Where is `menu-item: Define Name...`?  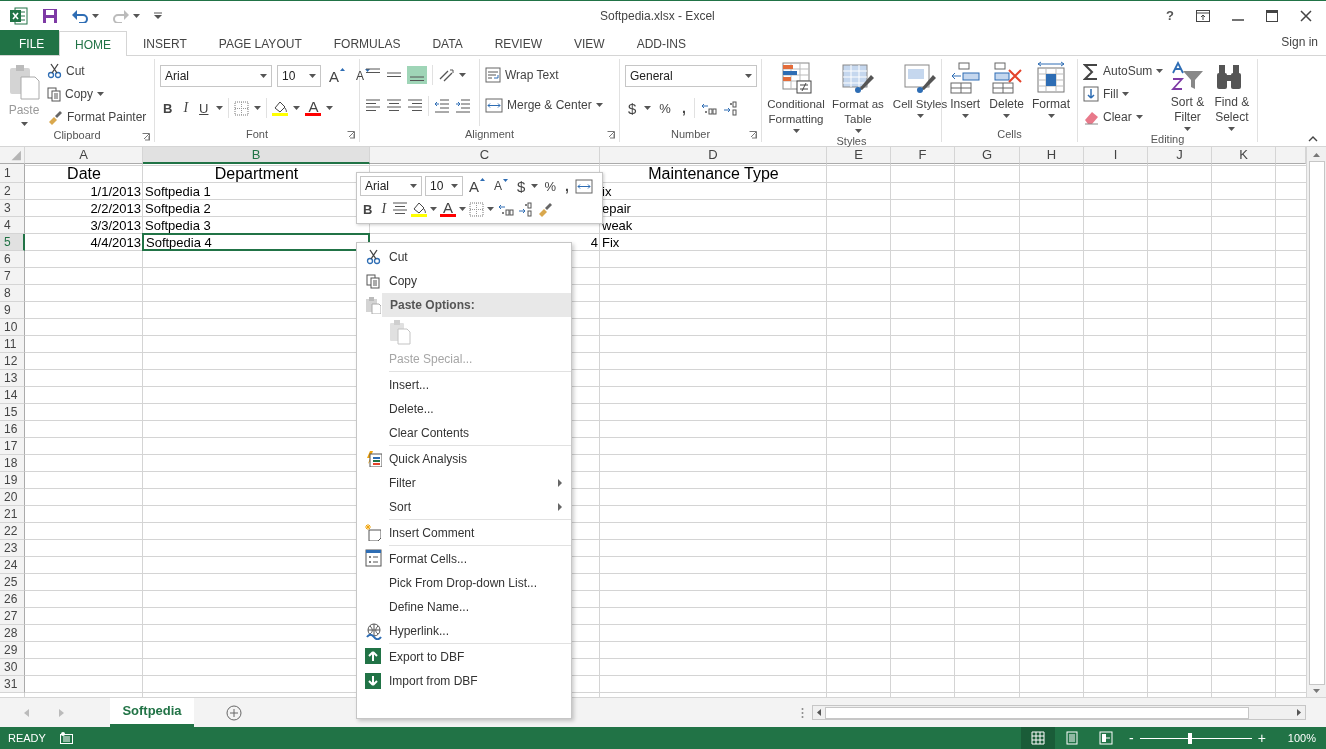 menu-item: Define Name... is located at coordinates (480, 607).